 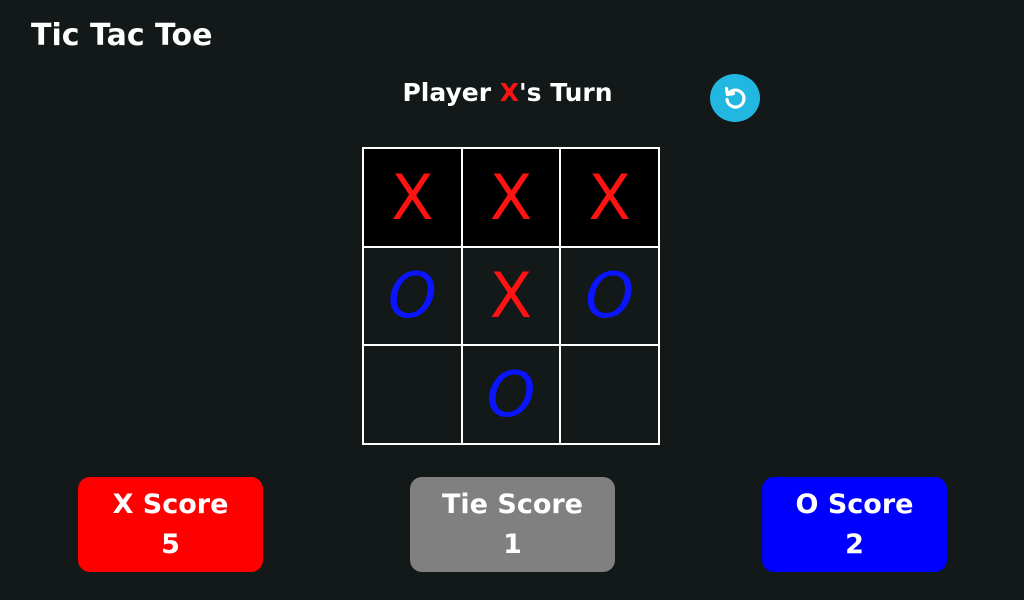 What do you see at coordinates (854, 544) in the screenshot?
I see `o-score-value: 2` at bounding box center [854, 544].